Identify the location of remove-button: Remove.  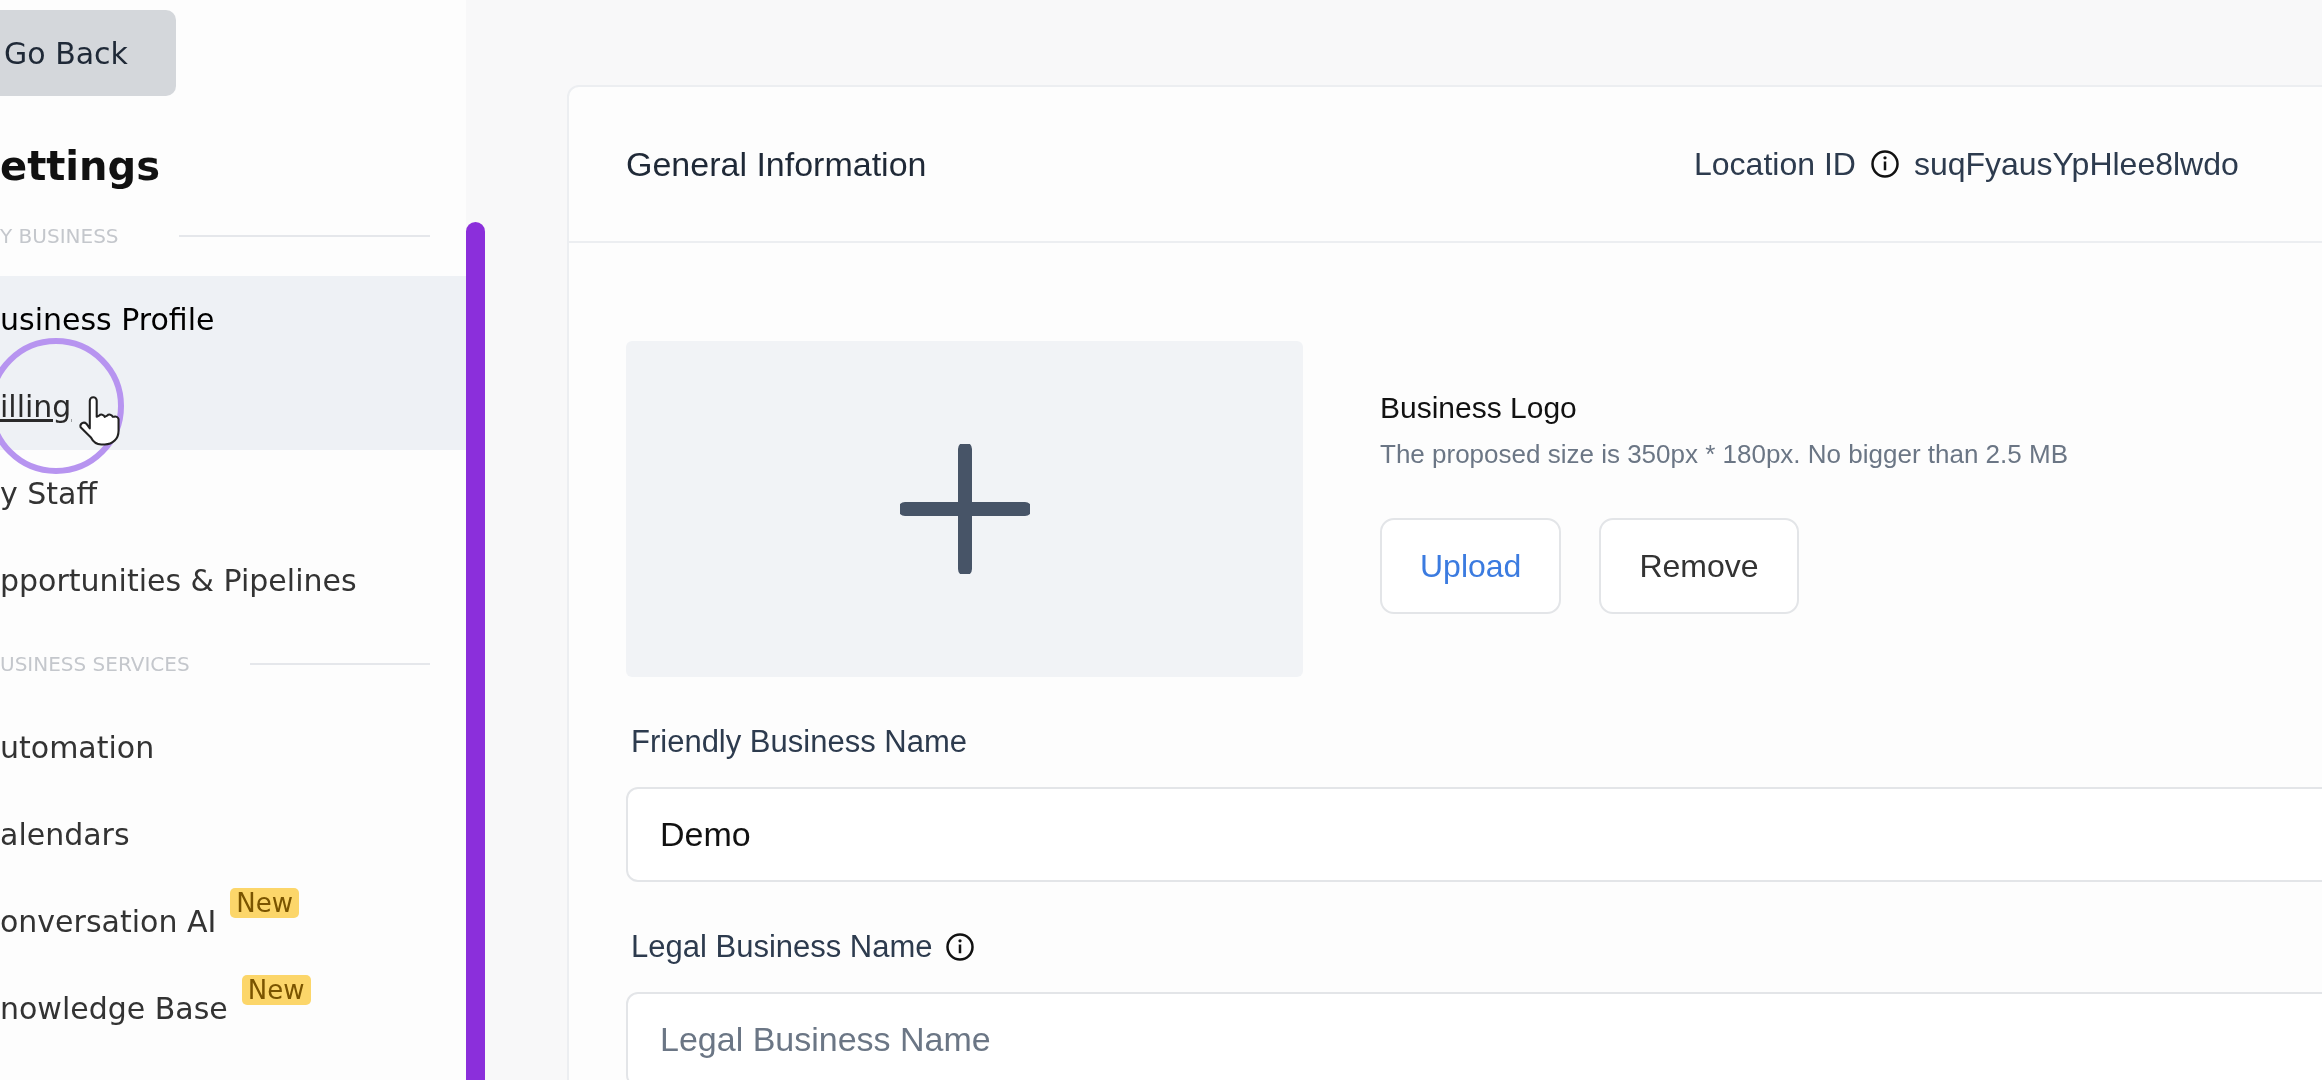
(1699, 566).